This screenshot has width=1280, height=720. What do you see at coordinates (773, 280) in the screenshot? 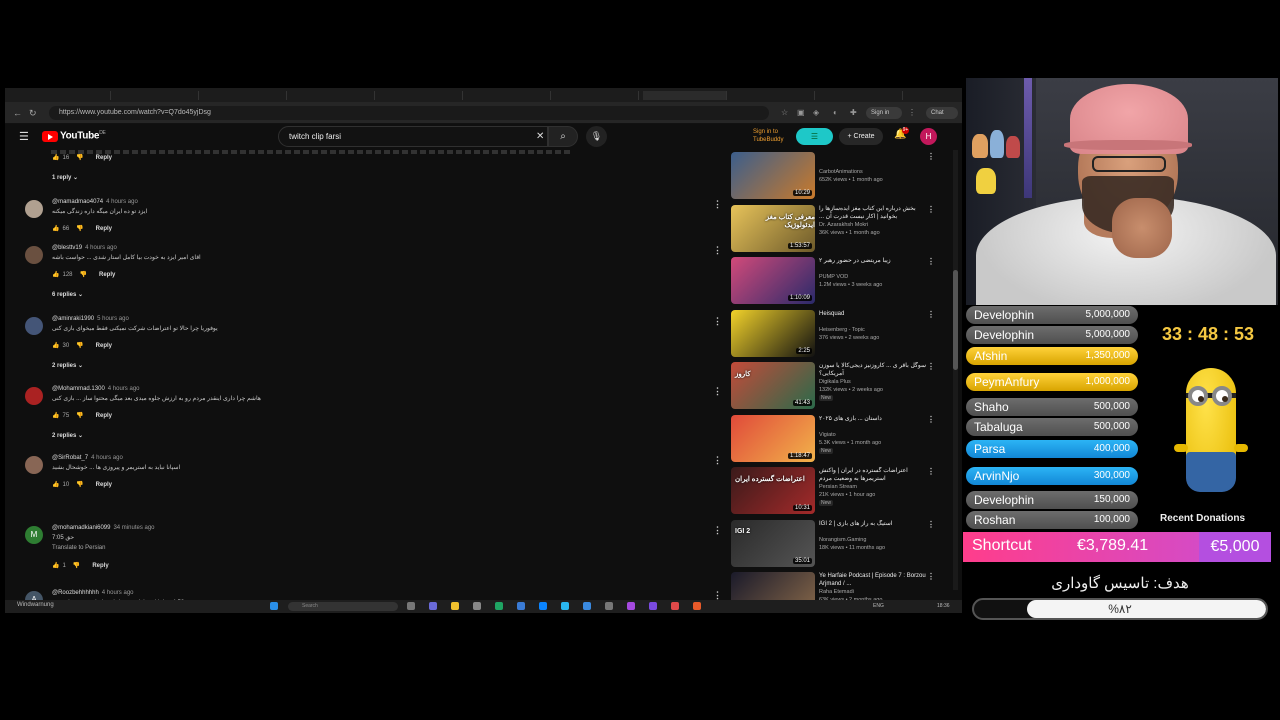
I see `video-thumbnail: 1:10:09` at bounding box center [773, 280].